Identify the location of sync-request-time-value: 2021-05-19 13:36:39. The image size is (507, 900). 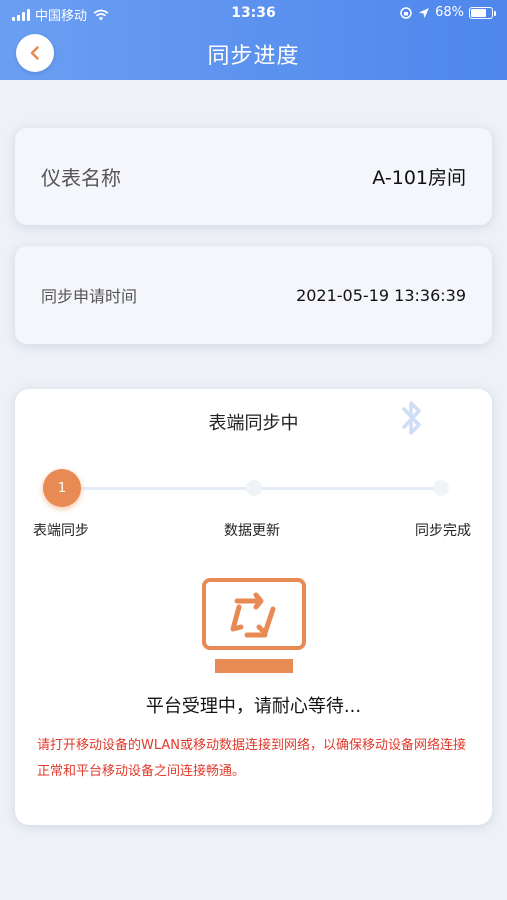
(381, 295).